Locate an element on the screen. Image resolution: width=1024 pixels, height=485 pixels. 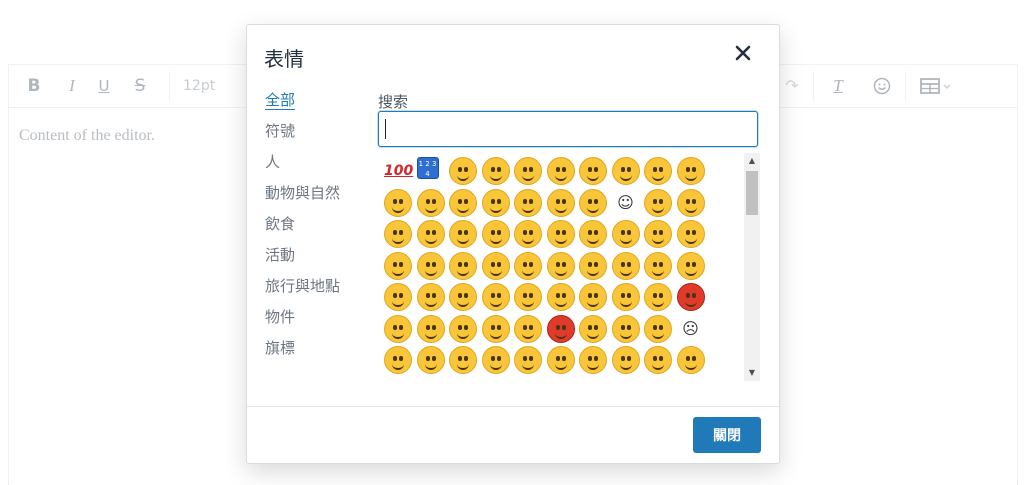
face-with-hand-over-mouth-icon is located at coordinates (658, 297).